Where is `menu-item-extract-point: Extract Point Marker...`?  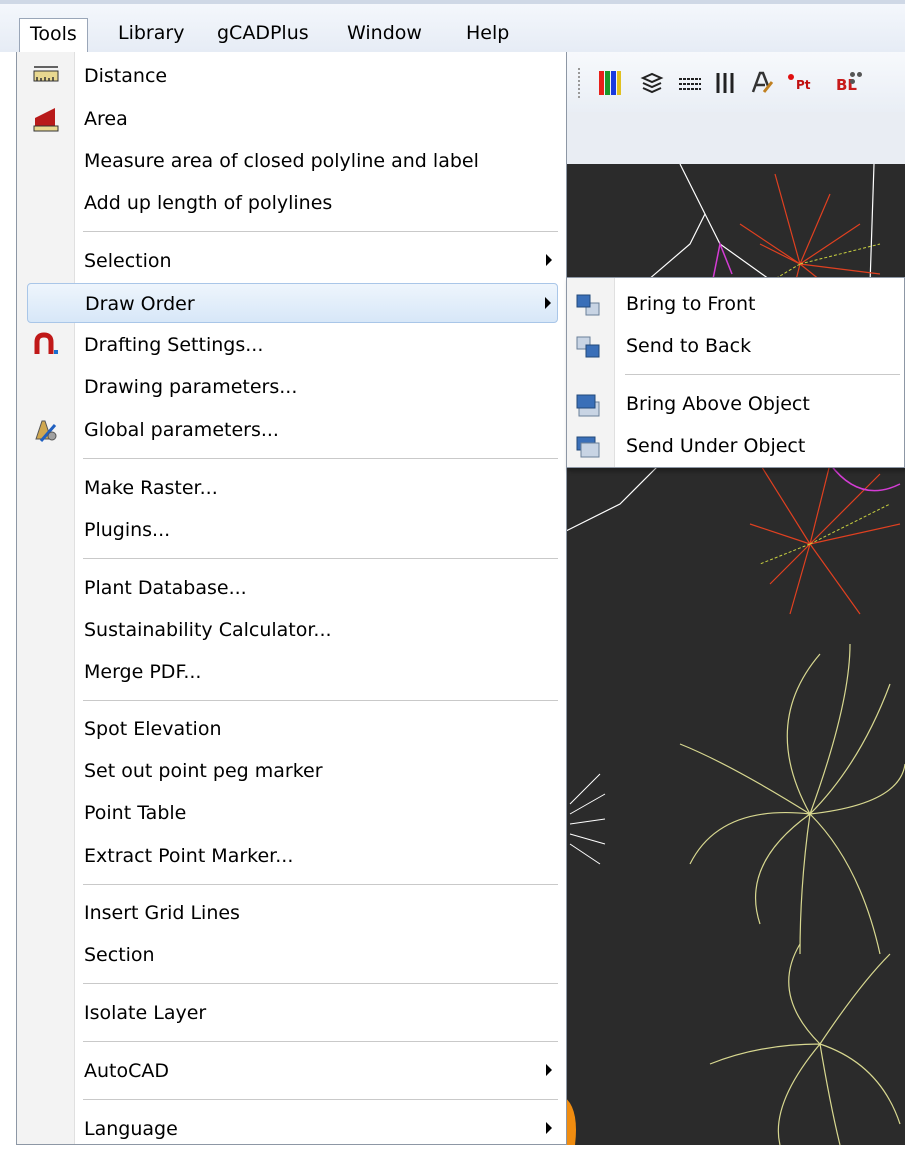 menu-item-extract-point: Extract Point Marker... is located at coordinates (292, 856).